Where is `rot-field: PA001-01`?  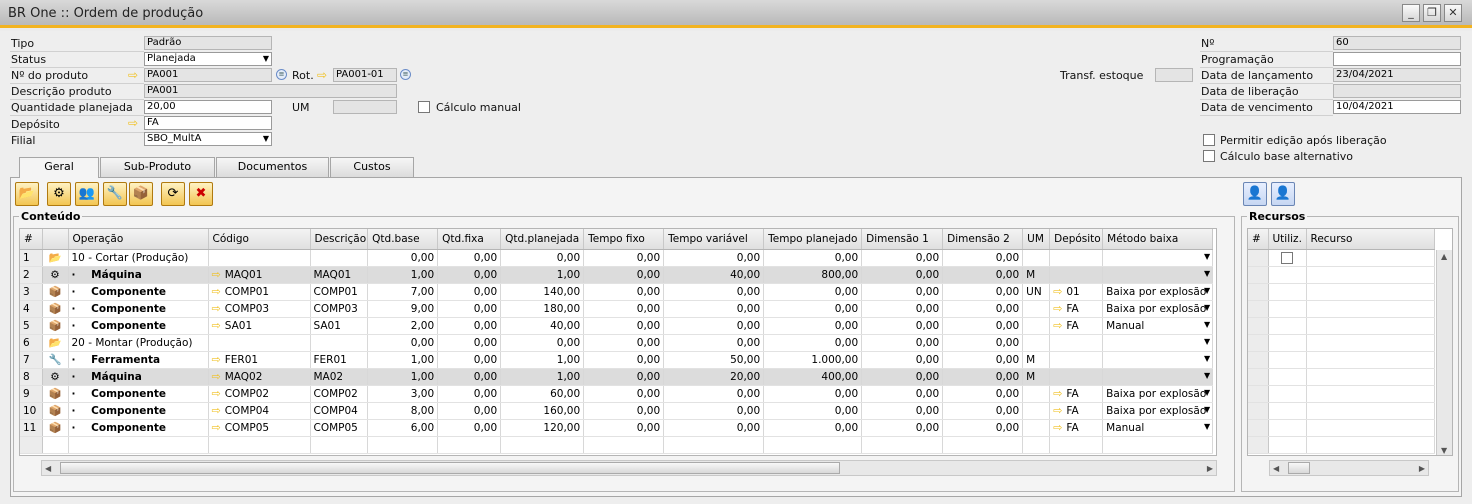 rot-field: PA001-01 is located at coordinates (365, 75).